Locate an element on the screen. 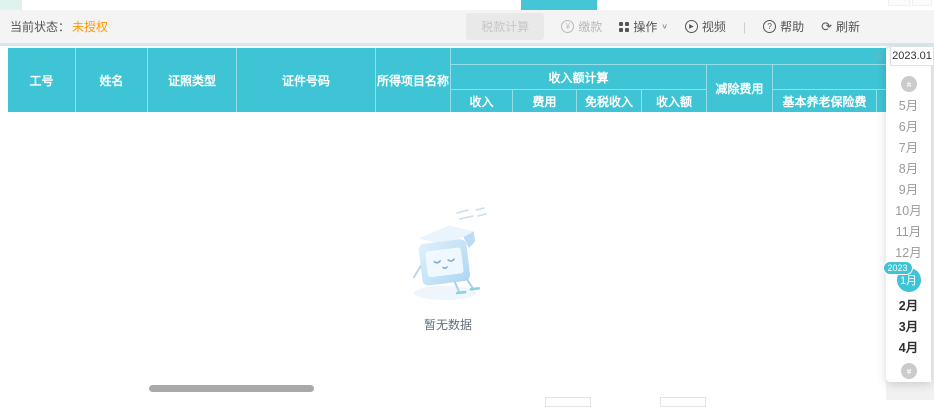 This screenshot has width=934, height=407. col-header-cert-number: 证件号码 is located at coordinates (306, 80).